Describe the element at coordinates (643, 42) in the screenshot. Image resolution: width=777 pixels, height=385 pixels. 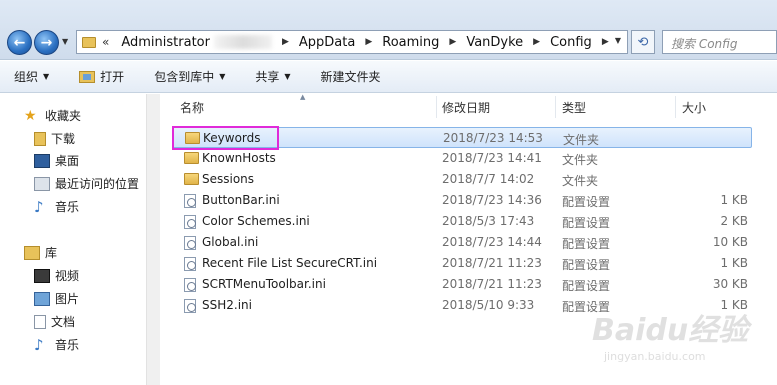
I see `refresh-button: ⟲` at that location.